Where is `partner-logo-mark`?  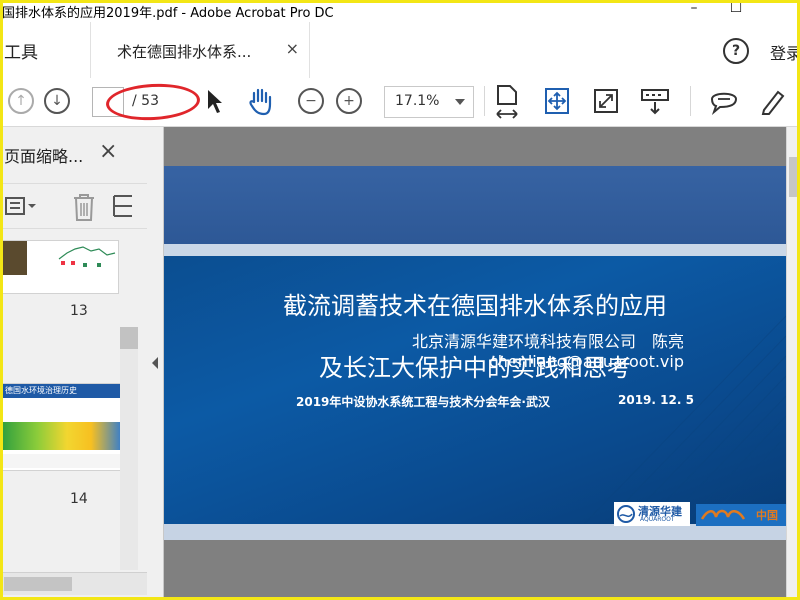 partner-logo-mark is located at coordinates (723, 514).